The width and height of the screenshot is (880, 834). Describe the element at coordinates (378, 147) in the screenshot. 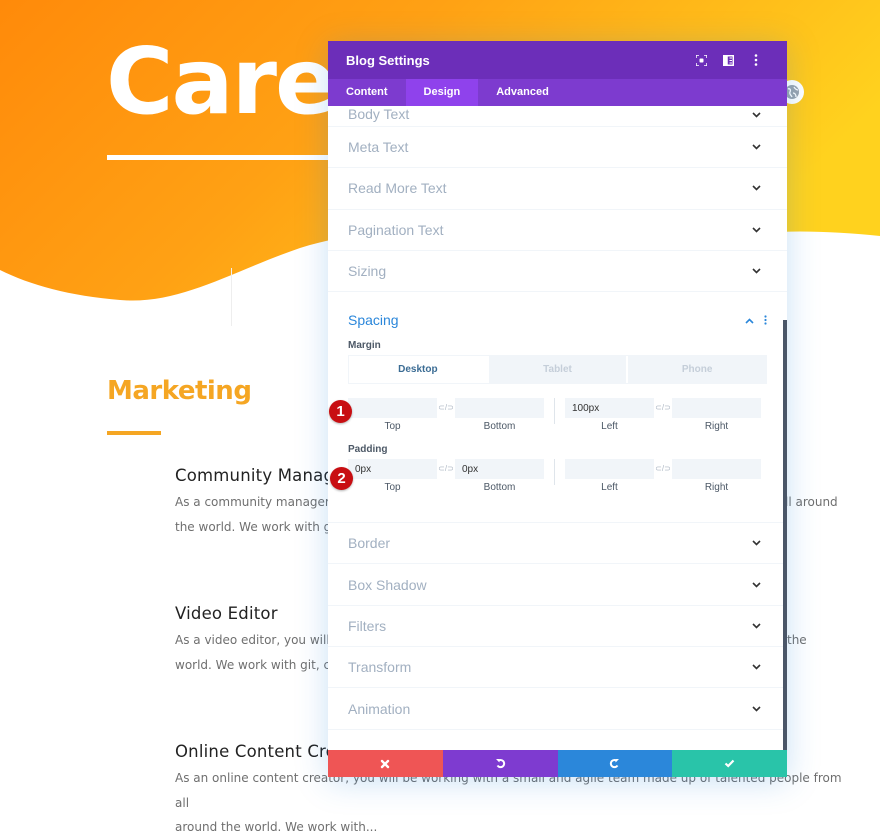

I see `toggle-label: Meta Text` at that location.